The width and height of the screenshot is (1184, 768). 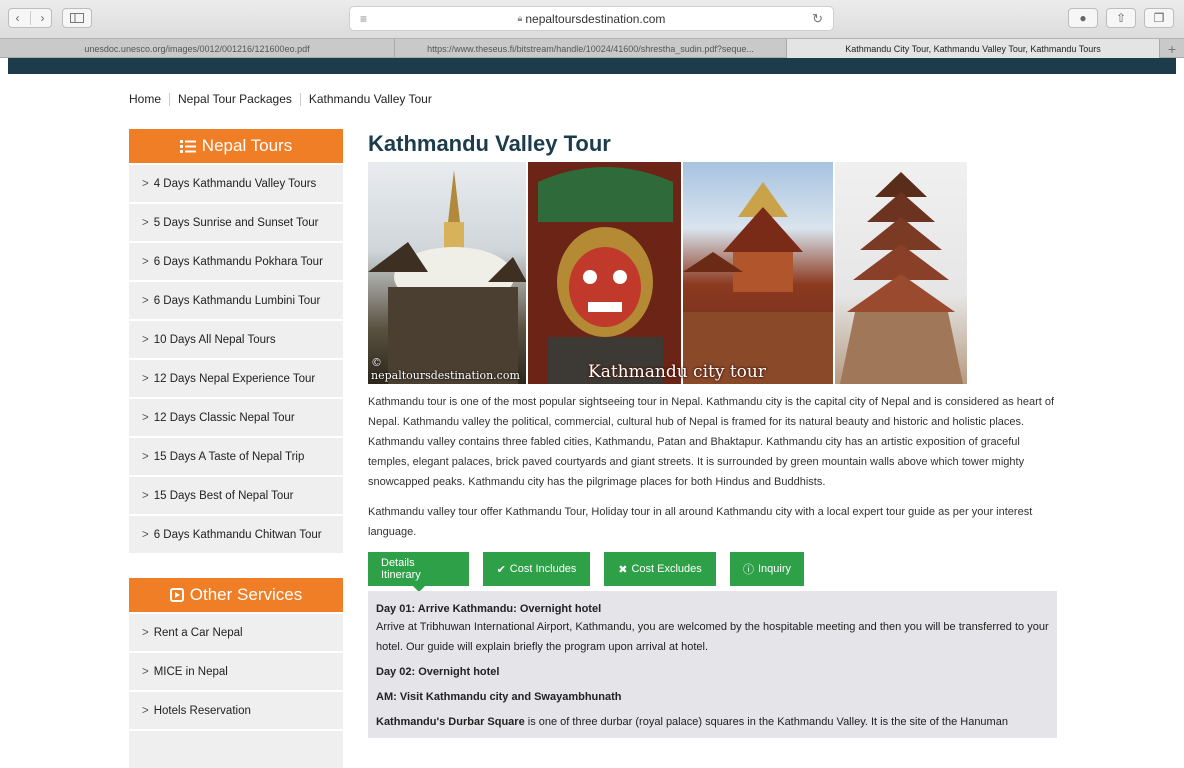 I want to click on bhairab-photo, so click(x=604, y=273).